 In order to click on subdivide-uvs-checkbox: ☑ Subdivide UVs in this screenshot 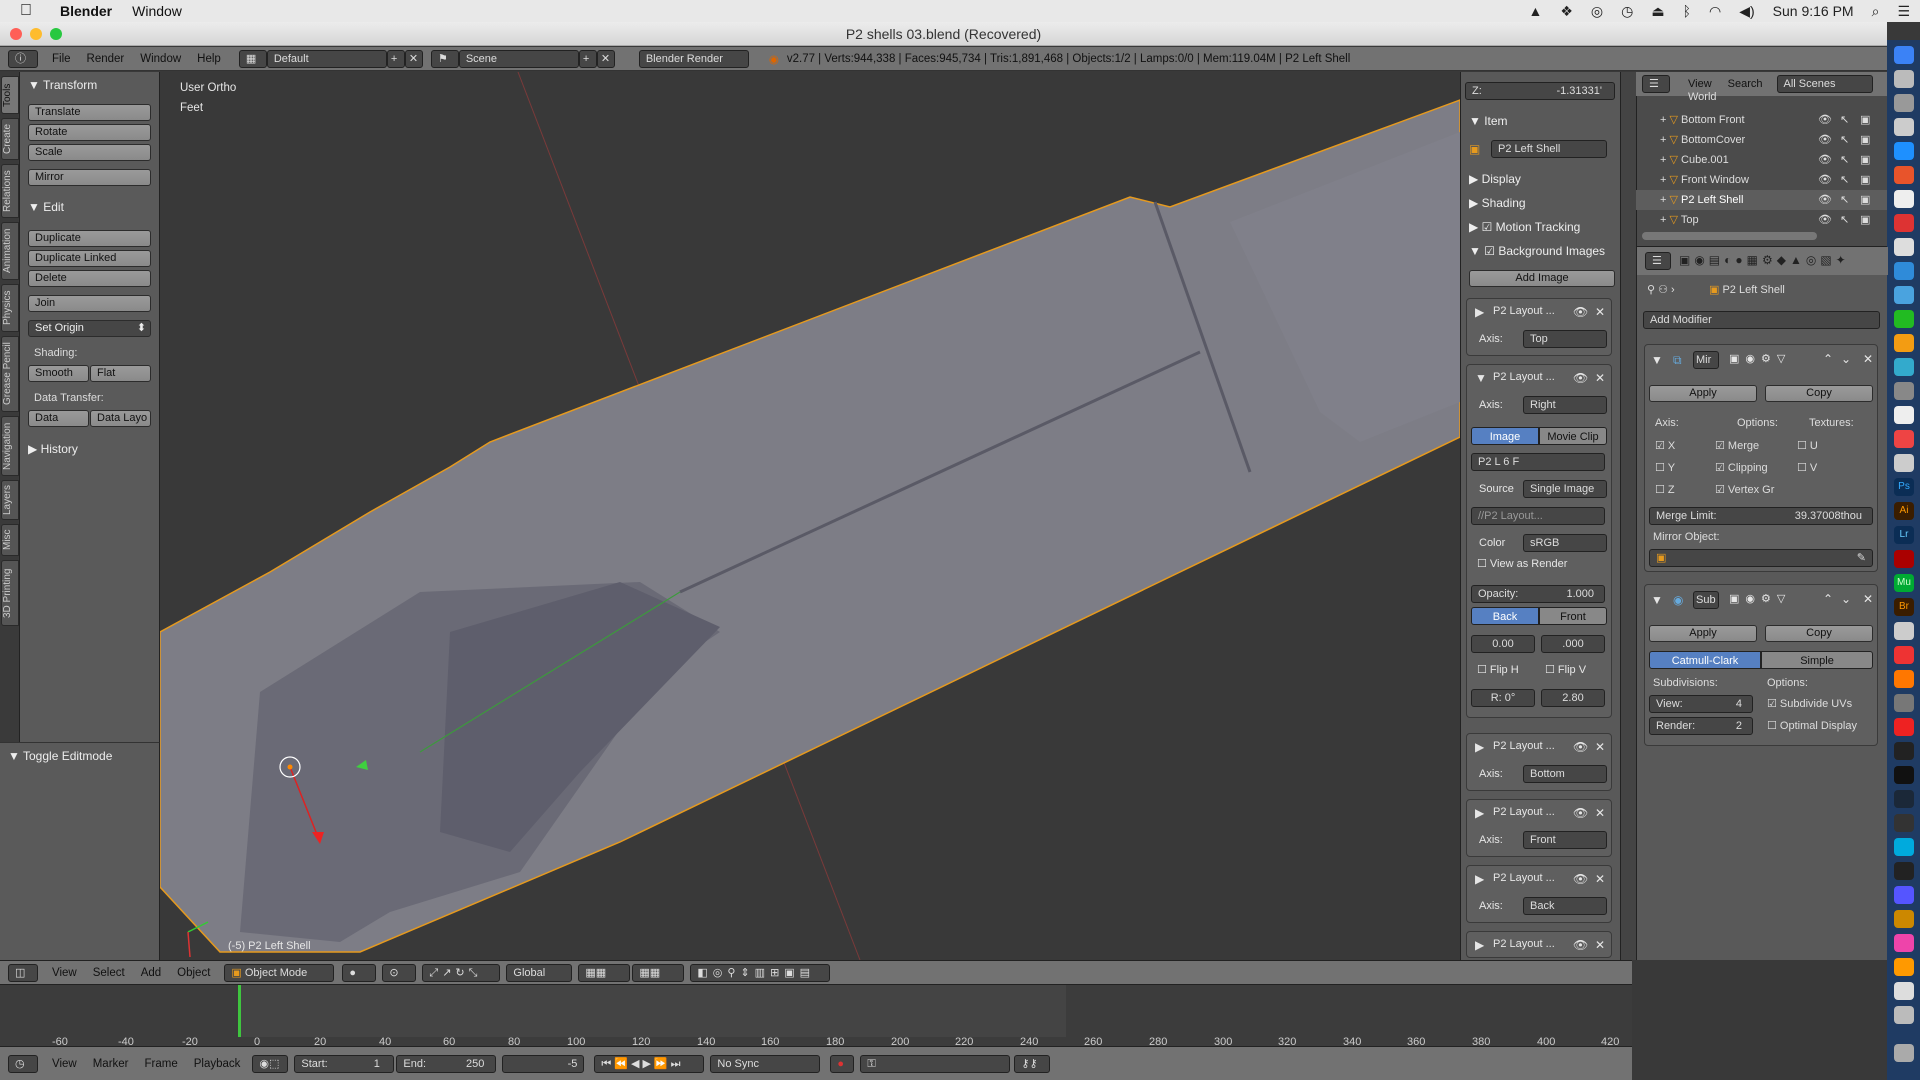, I will do `click(1809, 703)`.